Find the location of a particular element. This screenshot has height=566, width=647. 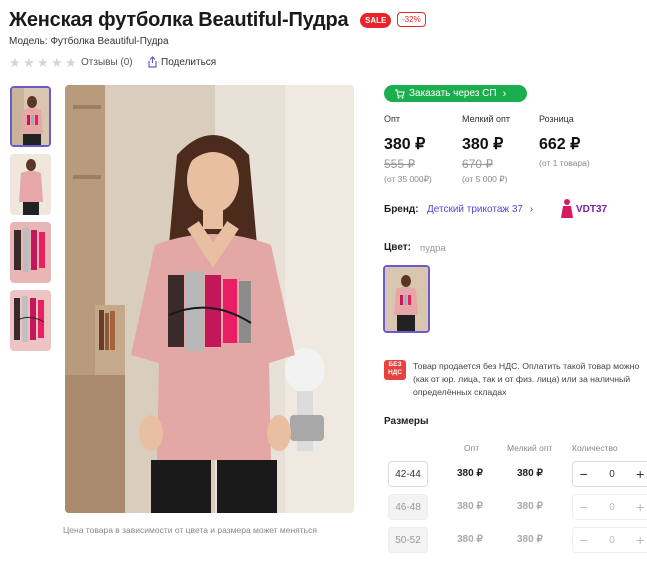

discount-badge: -32% is located at coordinates (411, 19).